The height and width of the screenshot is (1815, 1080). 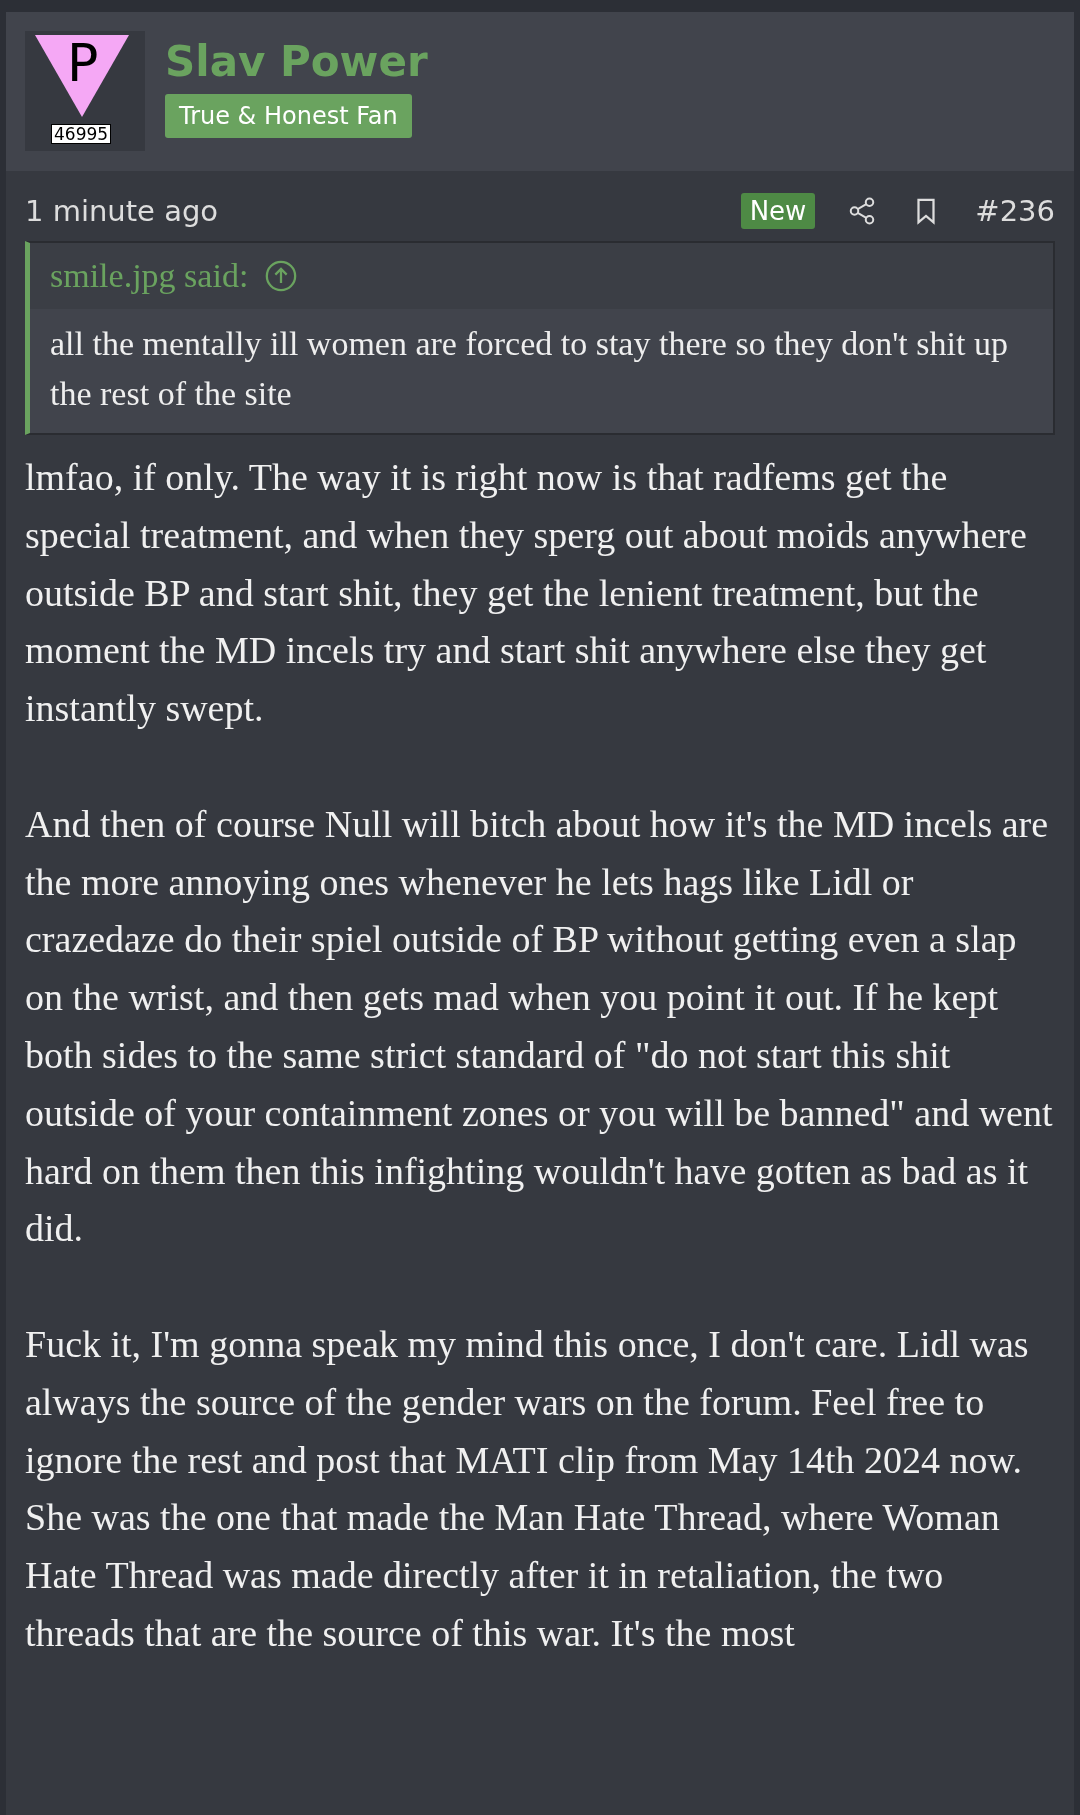 What do you see at coordinates (281, 276) in the screenshot?
I see `arrow-up-circle-icon` at bounding box center [281, 276].